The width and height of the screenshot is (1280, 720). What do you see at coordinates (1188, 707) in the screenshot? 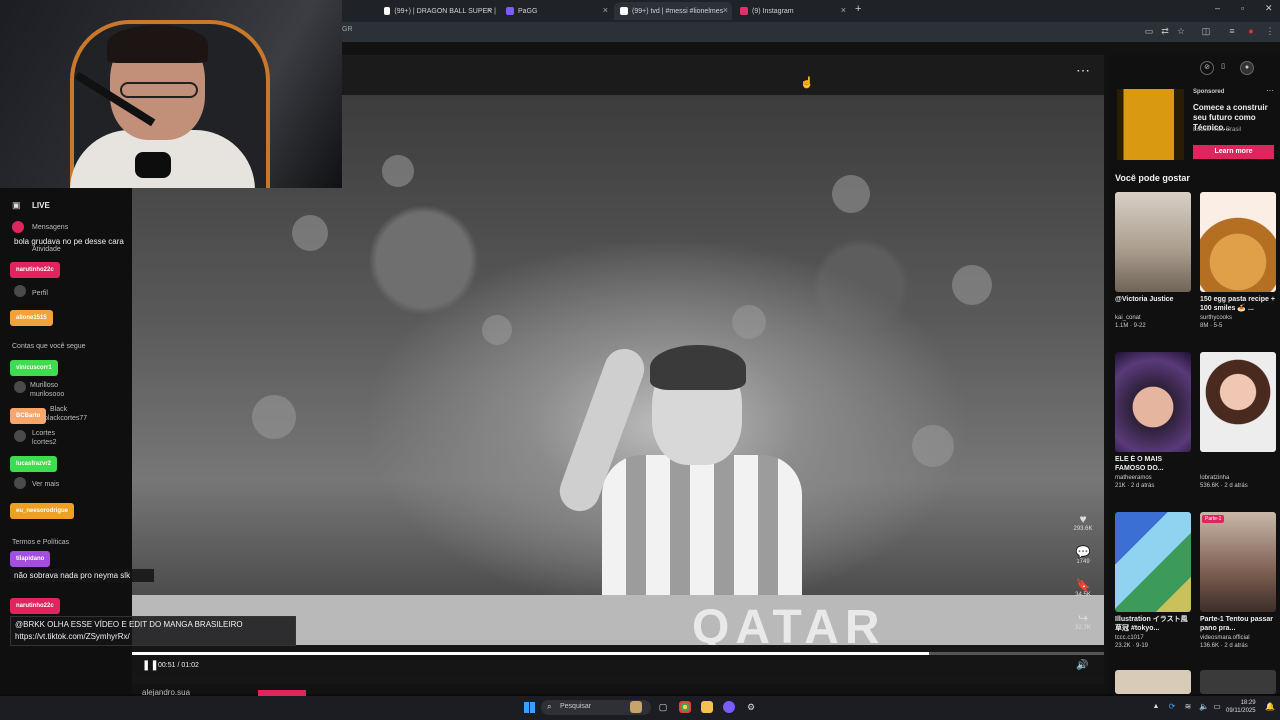
I see `wifi-icon: ≋` at bounding box center [1188, 707].